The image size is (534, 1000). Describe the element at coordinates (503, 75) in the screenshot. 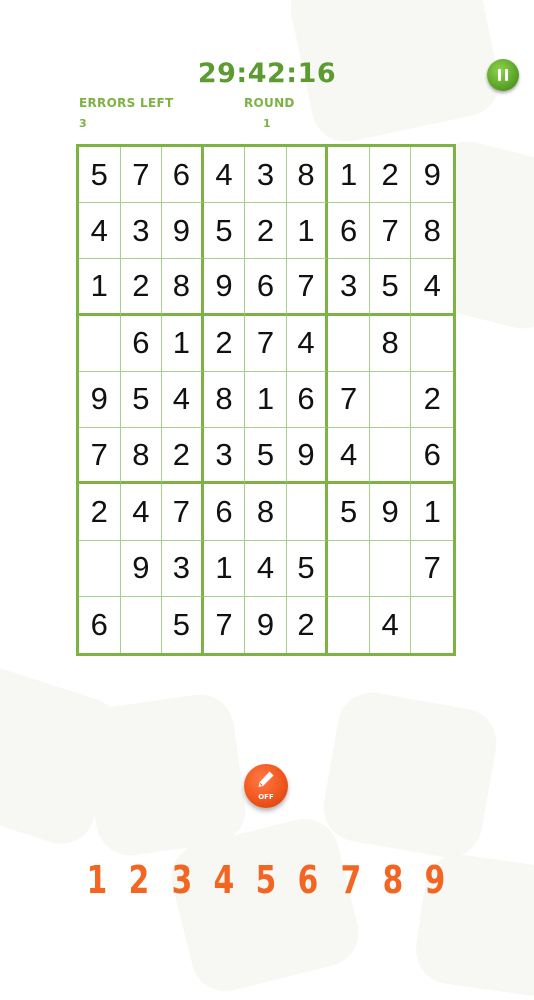

I see `pause-button` at that location.